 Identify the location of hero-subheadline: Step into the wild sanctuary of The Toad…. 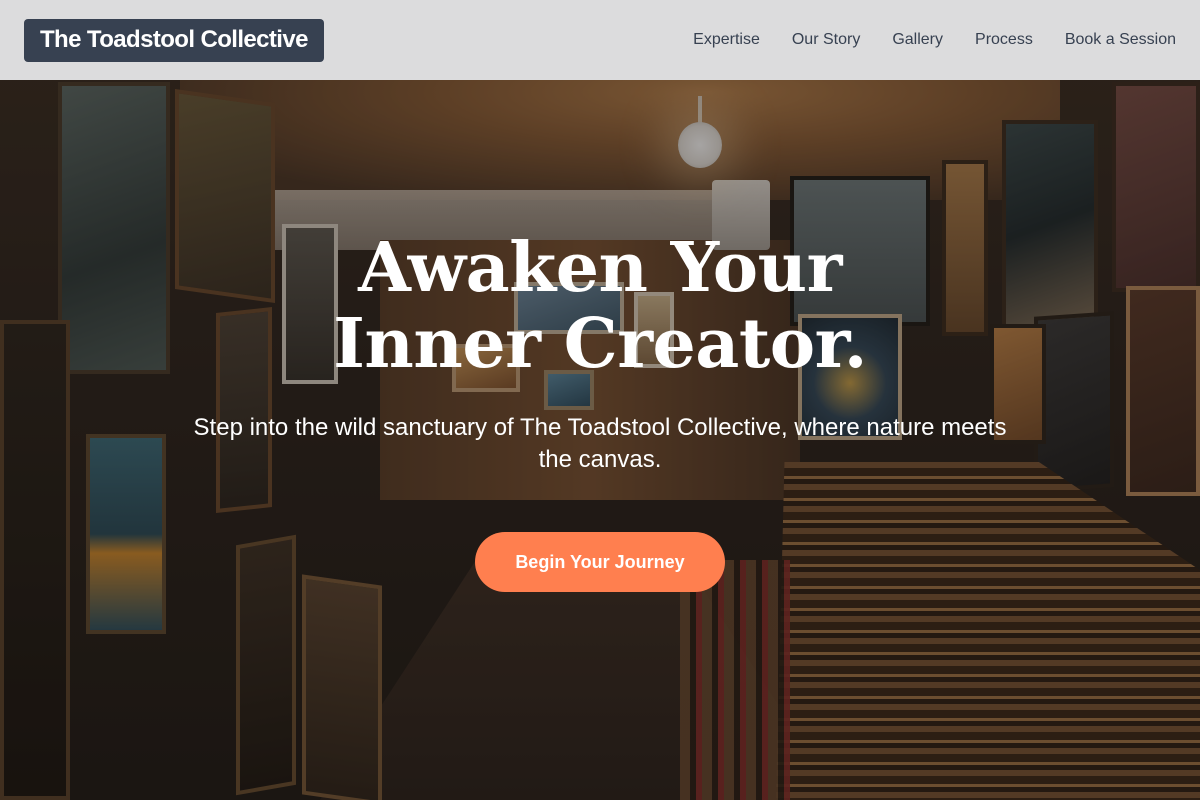
(600, 443).